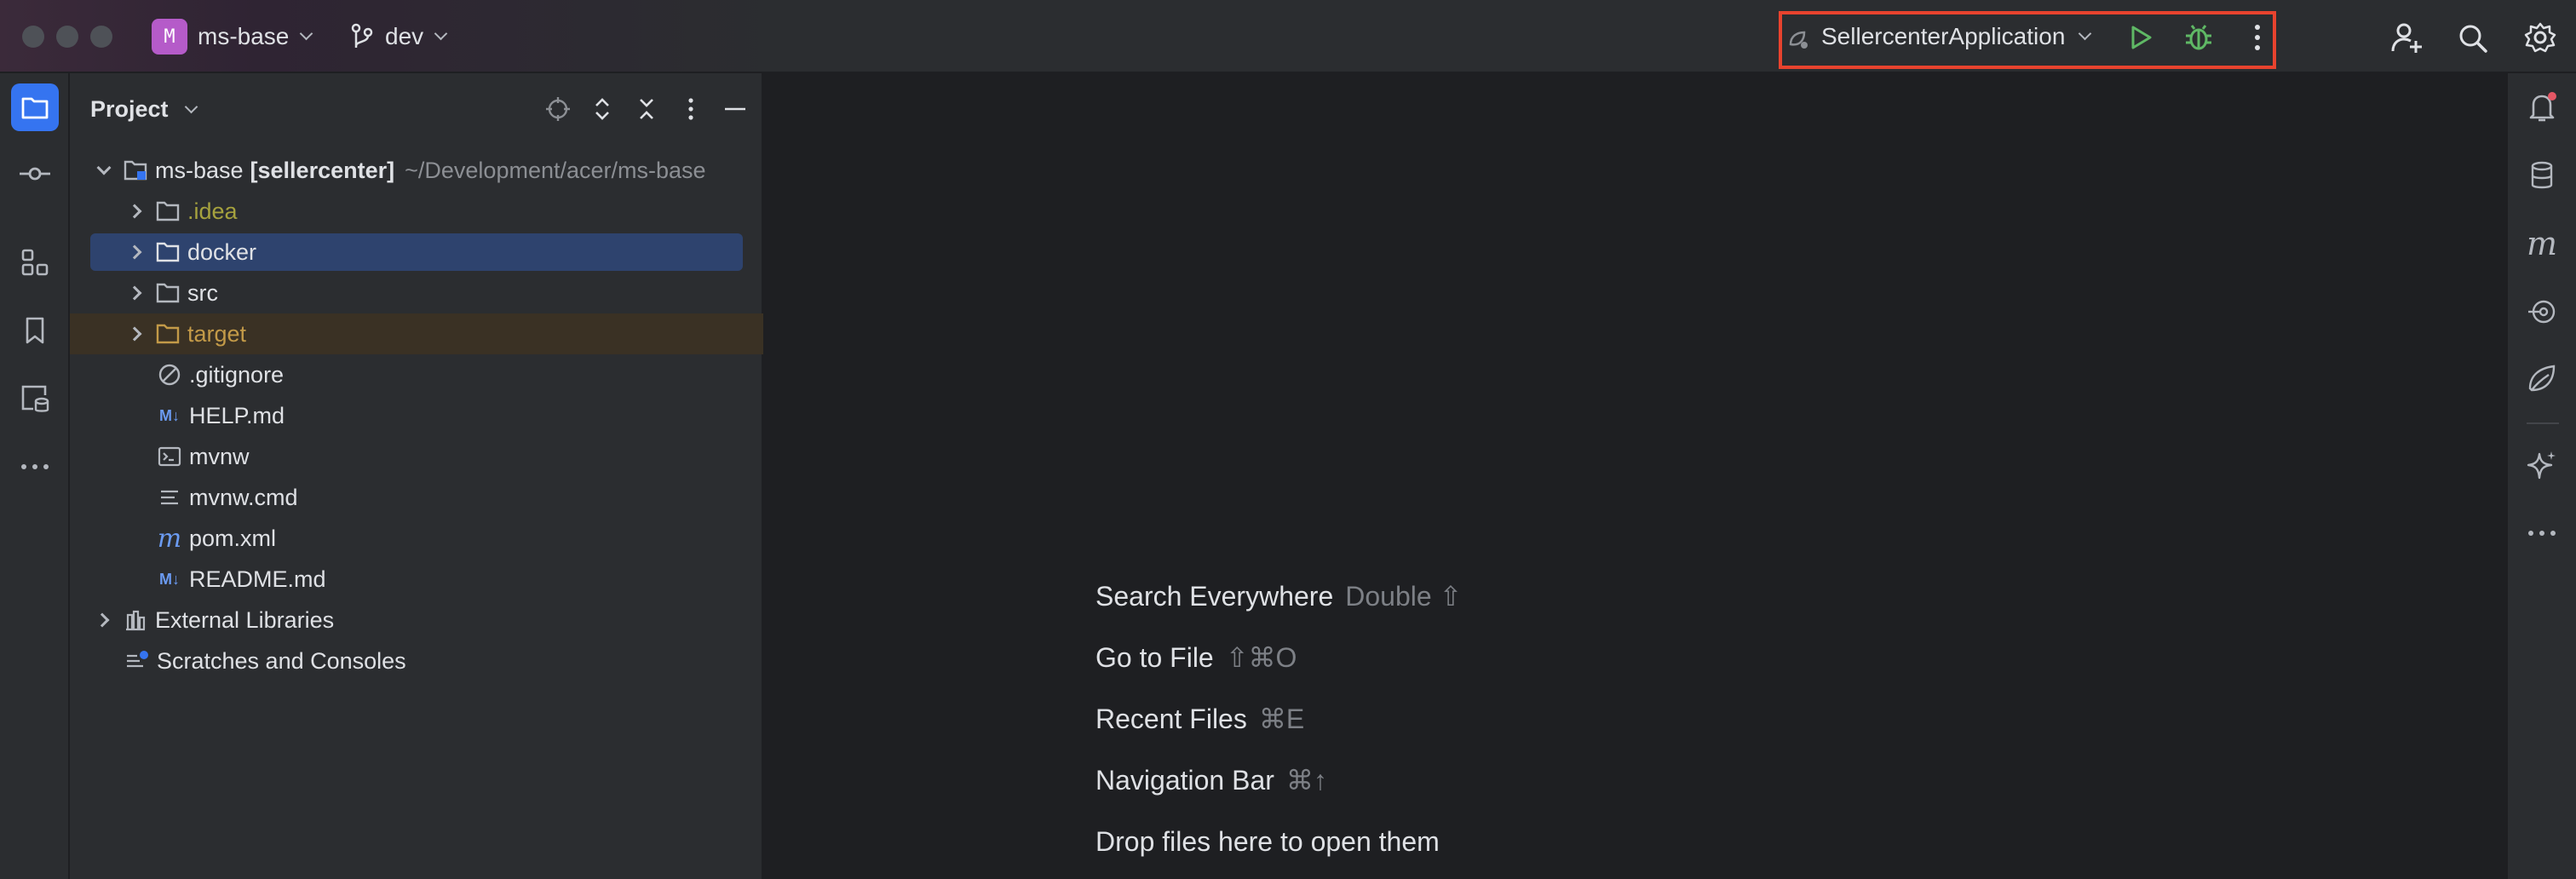 This screenshot has width=2576, height=879. What do you see at coordinates (257, 579) in the screenshot?
I see `tree-node-label: README.md` at bounding box center [257, 579].